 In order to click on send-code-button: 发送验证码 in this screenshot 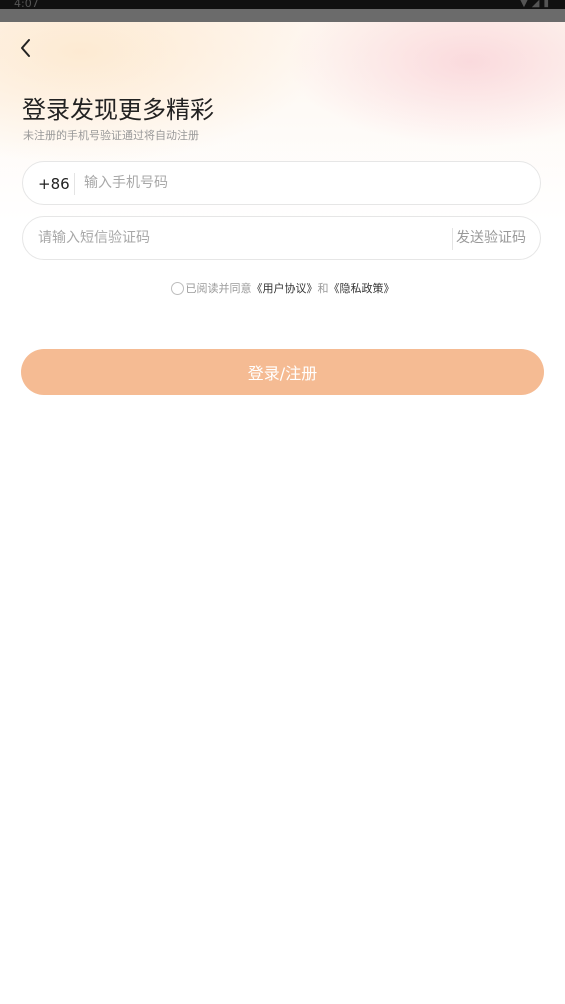, I will do `click(491, 238)`.